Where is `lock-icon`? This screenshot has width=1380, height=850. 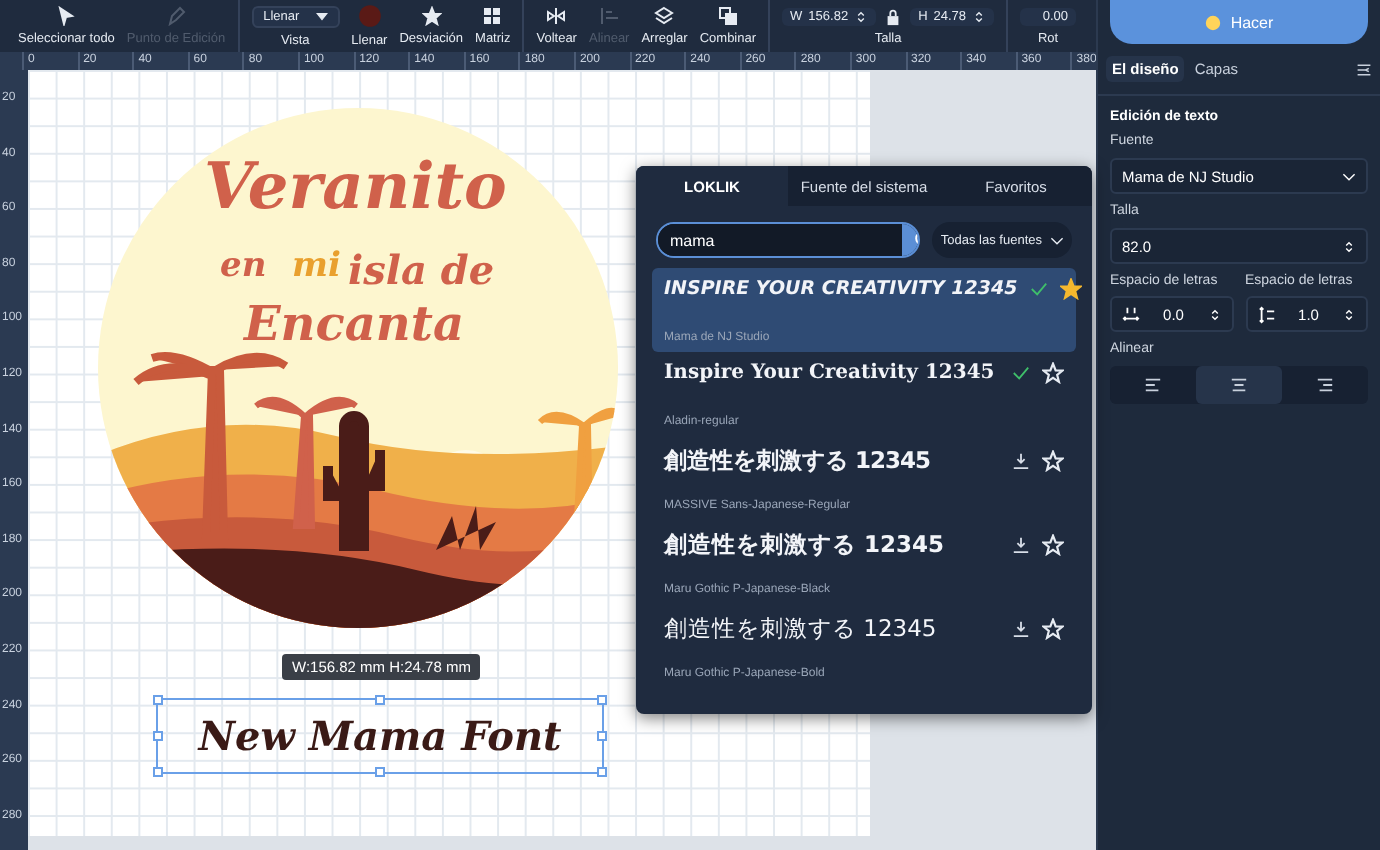 lock-icon is located at coordinates (893, 16).